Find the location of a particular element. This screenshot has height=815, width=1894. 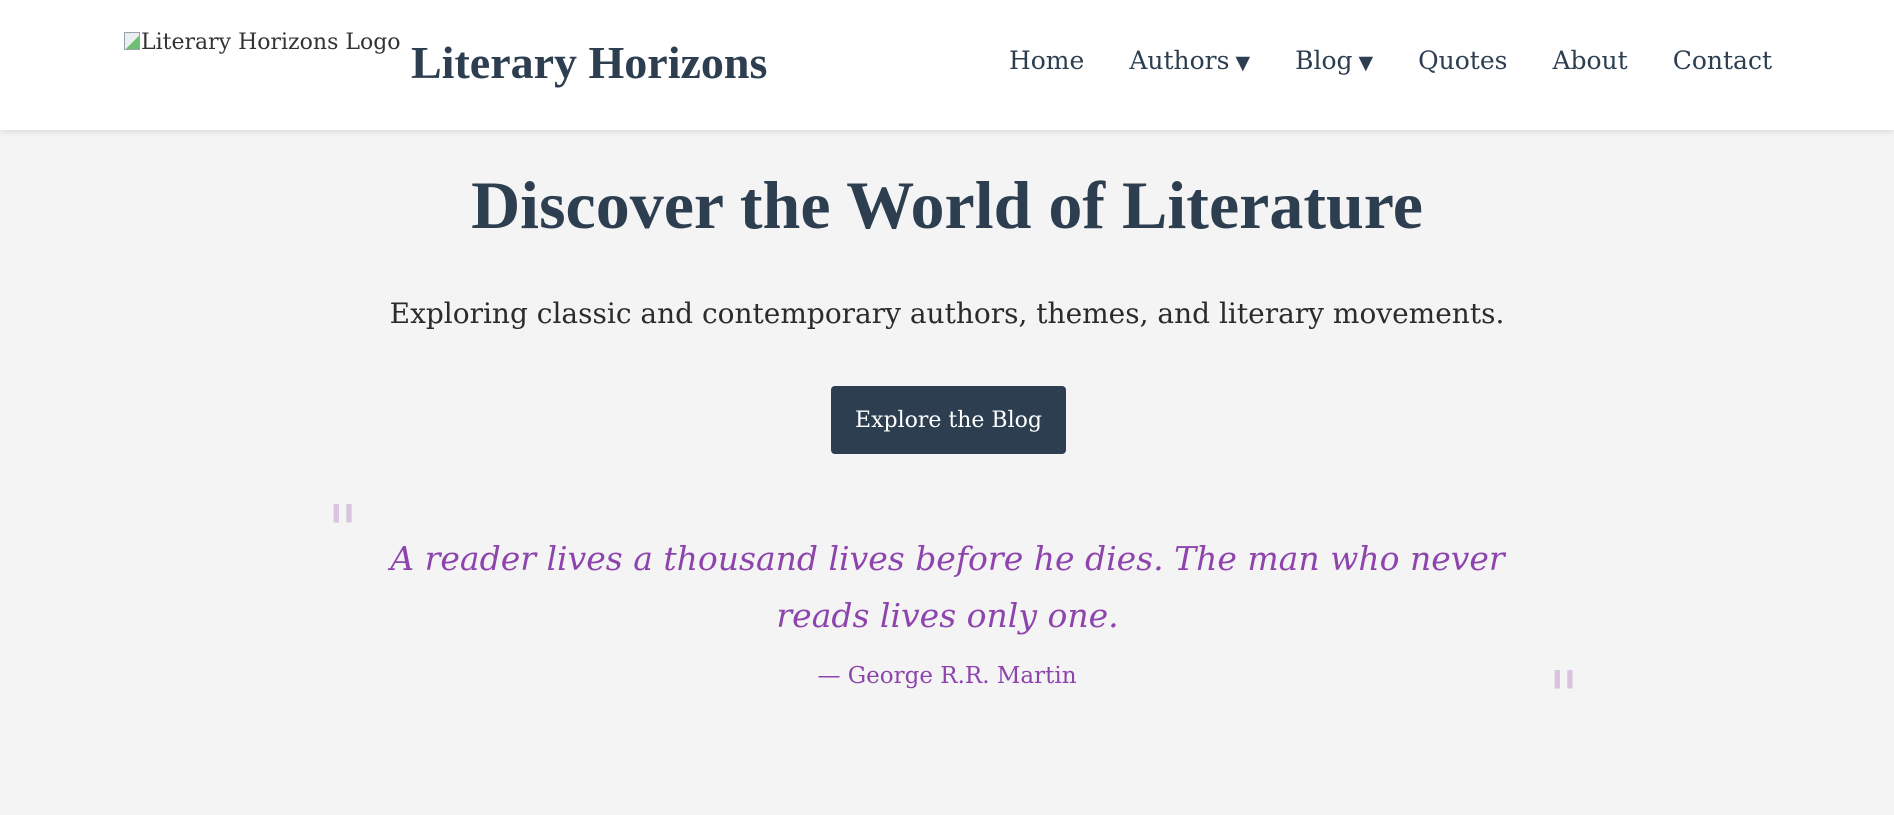

site-logo: Literary Horizons Logo is located at coordinates (262, 42).